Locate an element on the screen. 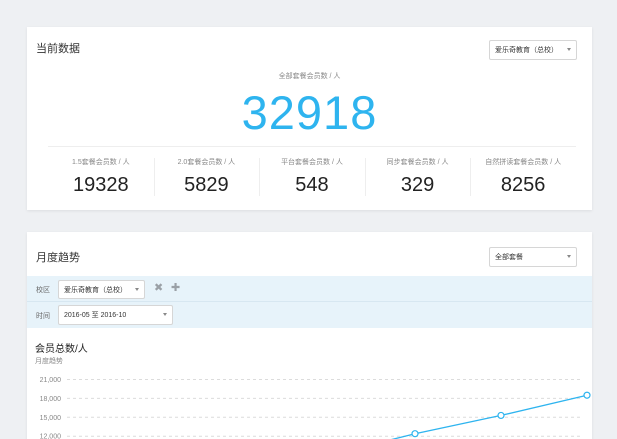 This screenshot has height=439, width=617. campus-select-value: 爱乐奇教育（总校） is located at coordinates (526, 50).